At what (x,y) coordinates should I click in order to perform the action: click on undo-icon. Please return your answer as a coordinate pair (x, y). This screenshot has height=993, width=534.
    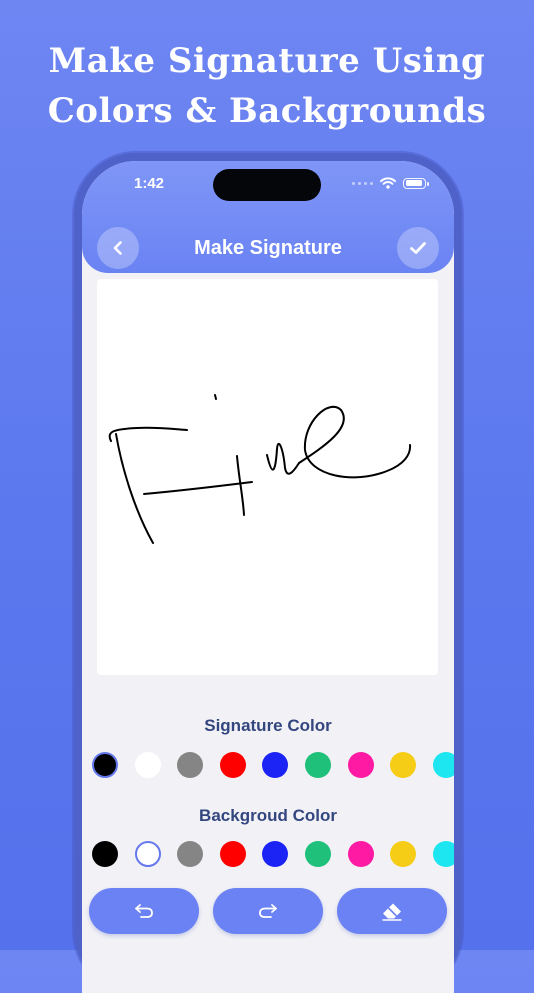
    Looking at the image, I should click on (144, 911).